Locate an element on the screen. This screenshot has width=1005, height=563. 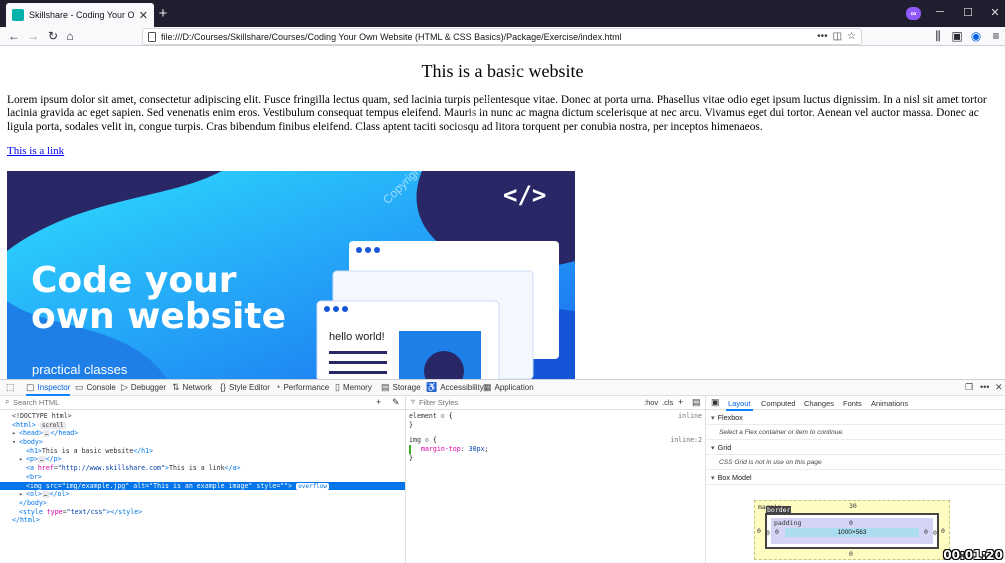
menu-icon: ≡ is located at coordinates (996, 36).